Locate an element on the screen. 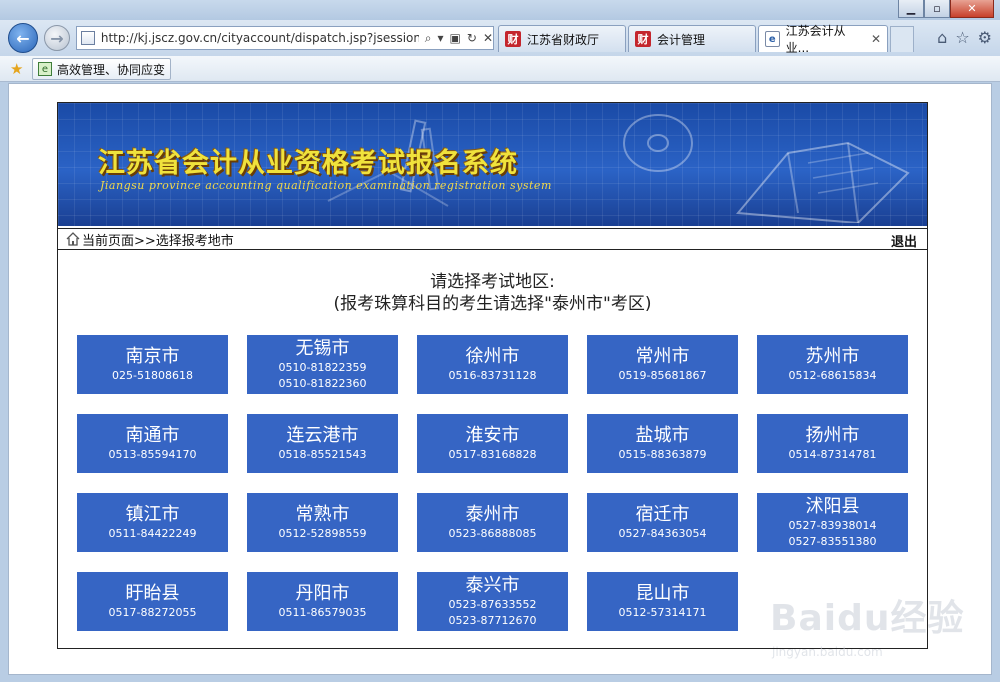 The height and width of the screenshot is (682, 1000). breadcrumb: 当前页面>>选择报考地市 退出 is located at coordinates (492, 239).